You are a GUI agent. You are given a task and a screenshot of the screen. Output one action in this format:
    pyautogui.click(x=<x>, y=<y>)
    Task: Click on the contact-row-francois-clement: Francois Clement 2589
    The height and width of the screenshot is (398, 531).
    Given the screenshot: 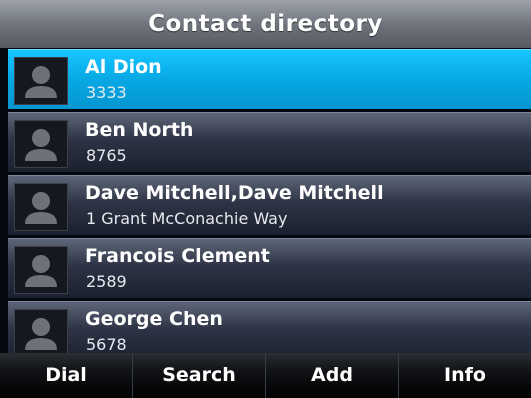 What is the action you would take?
    pyautogui.click(x=269, y=268)
    